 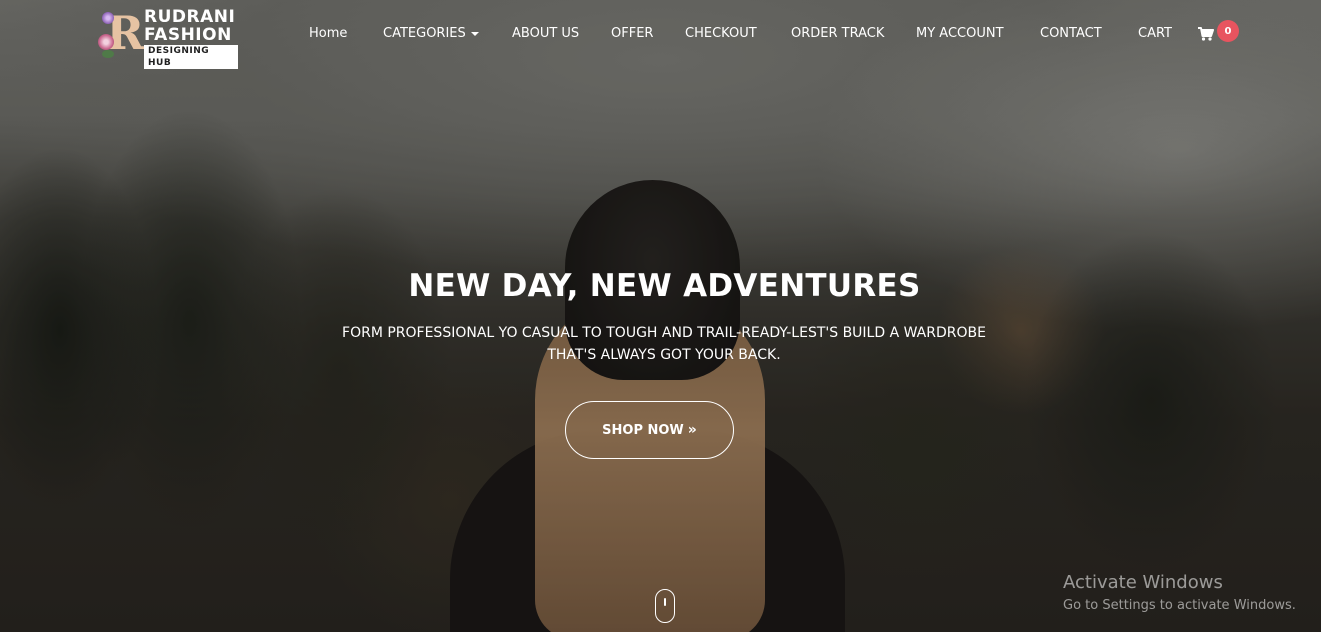 What do you see at coordinates (424, 33) in the screenshot?
I see `nav-categories-label: CATEGORIES` at bounding box center [424, 33].